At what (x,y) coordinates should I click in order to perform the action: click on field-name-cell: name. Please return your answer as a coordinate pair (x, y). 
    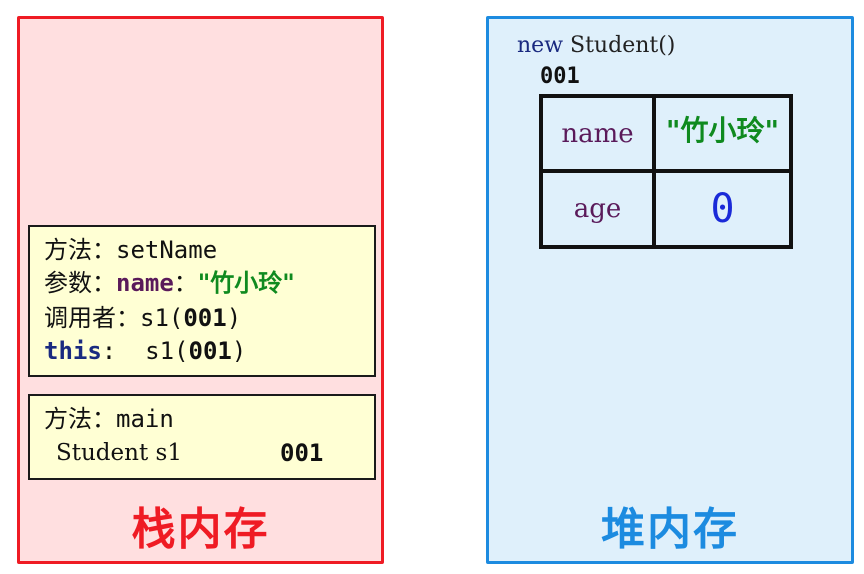
    Looking at the image, I should click on (599, 135).